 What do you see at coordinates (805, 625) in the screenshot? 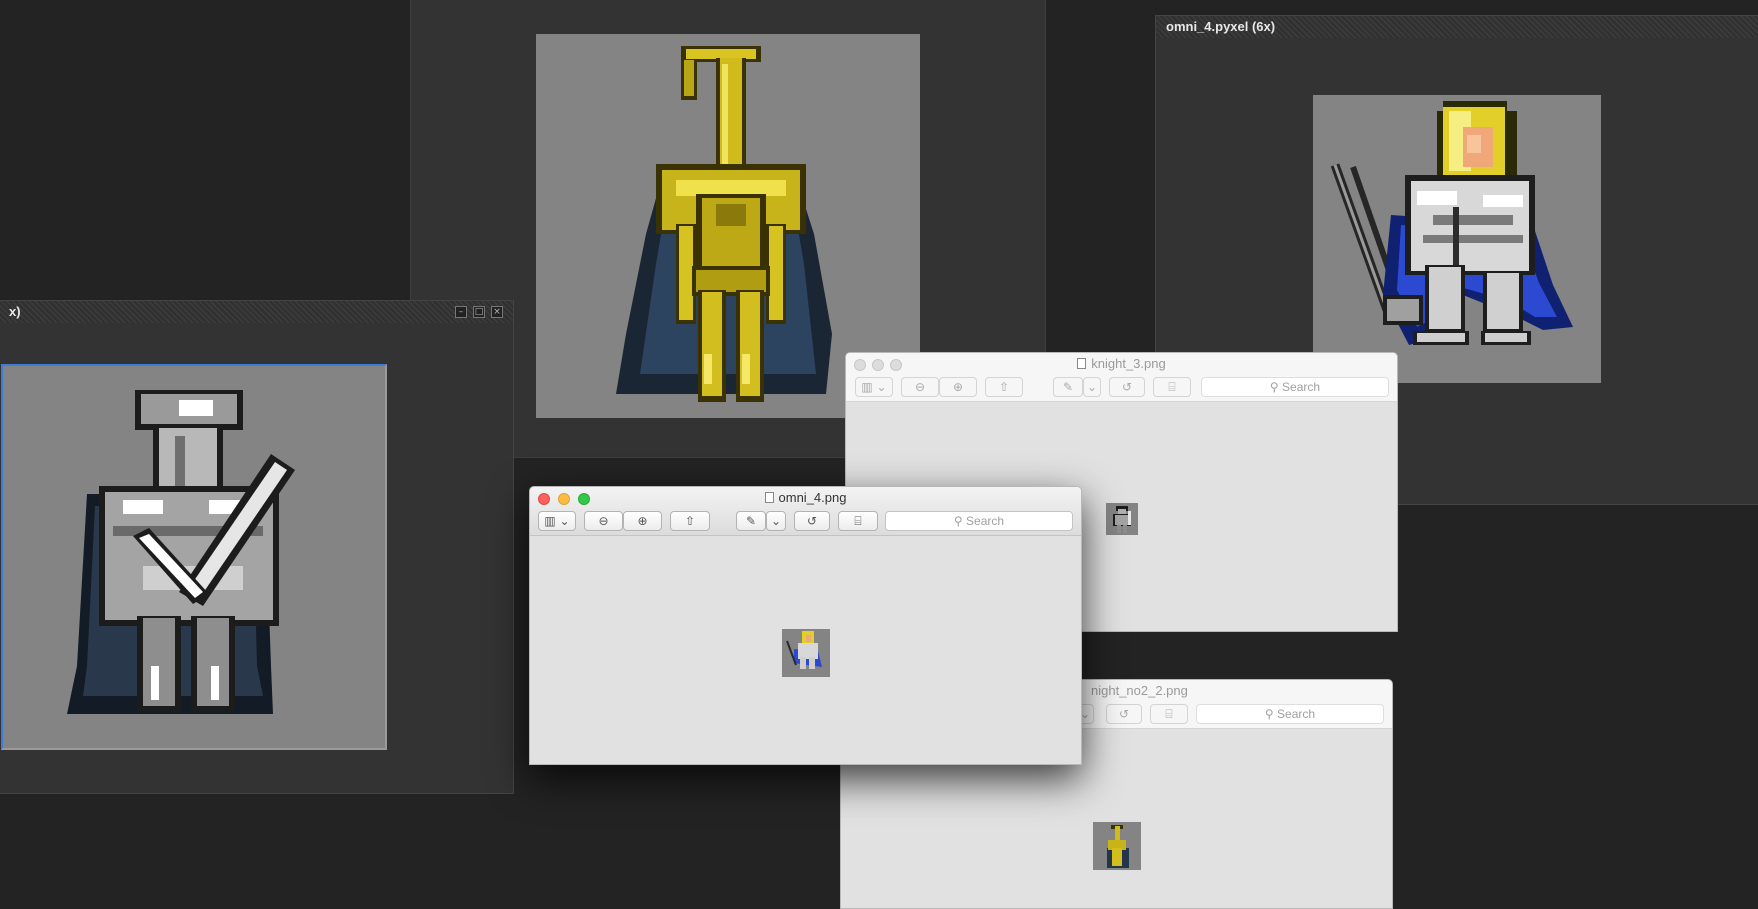
I see `preview-window-omni4: omni_4.png ▥ ⌄ ⊖ ⊕ ⇧ ✎ ⌄ ↺ ⌸ ⚲ Search` at bounding box center [805, 625].